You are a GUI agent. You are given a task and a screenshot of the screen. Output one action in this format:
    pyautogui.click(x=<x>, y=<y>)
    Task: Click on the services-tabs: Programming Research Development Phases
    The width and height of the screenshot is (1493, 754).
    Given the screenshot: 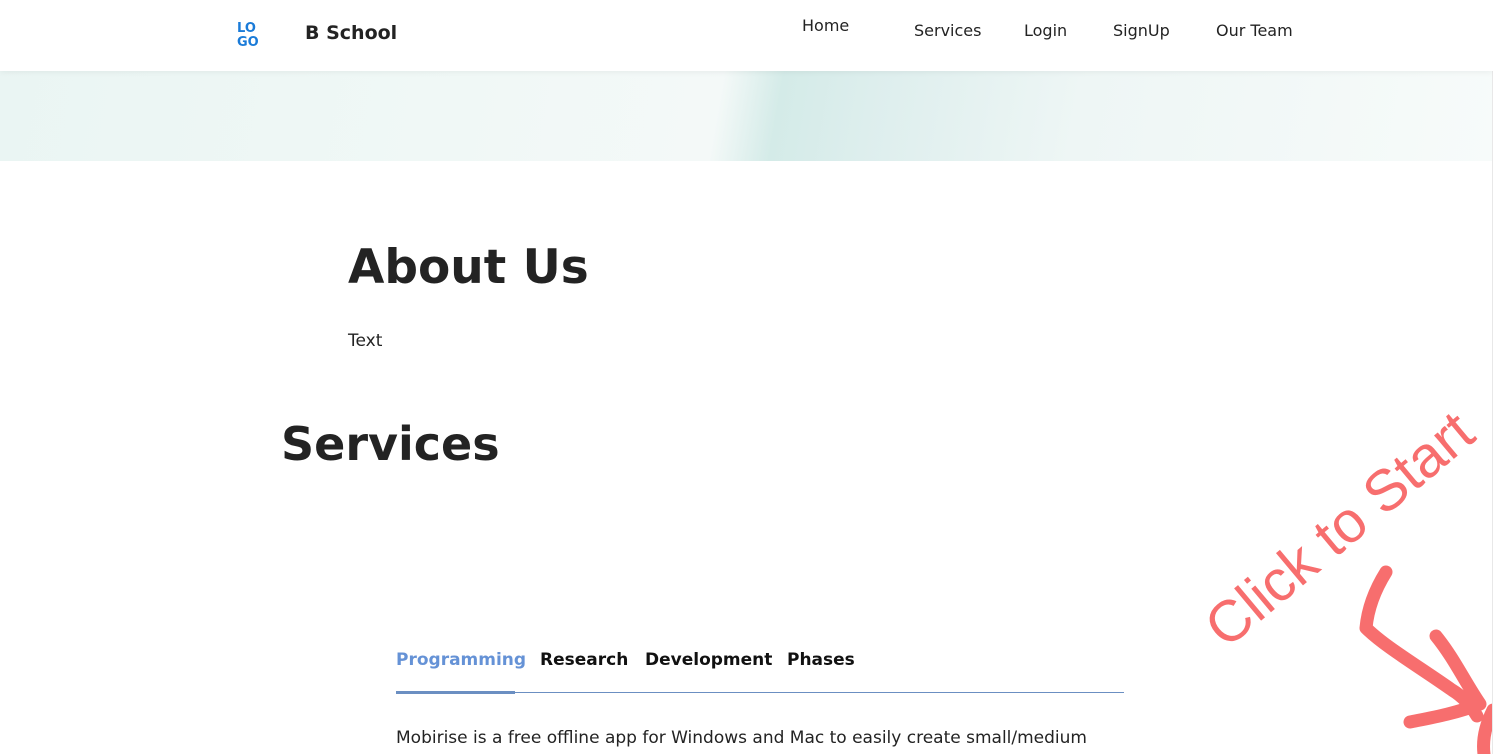 What is the action you would take?
    pyautogui.click(x=760, y=671)
    